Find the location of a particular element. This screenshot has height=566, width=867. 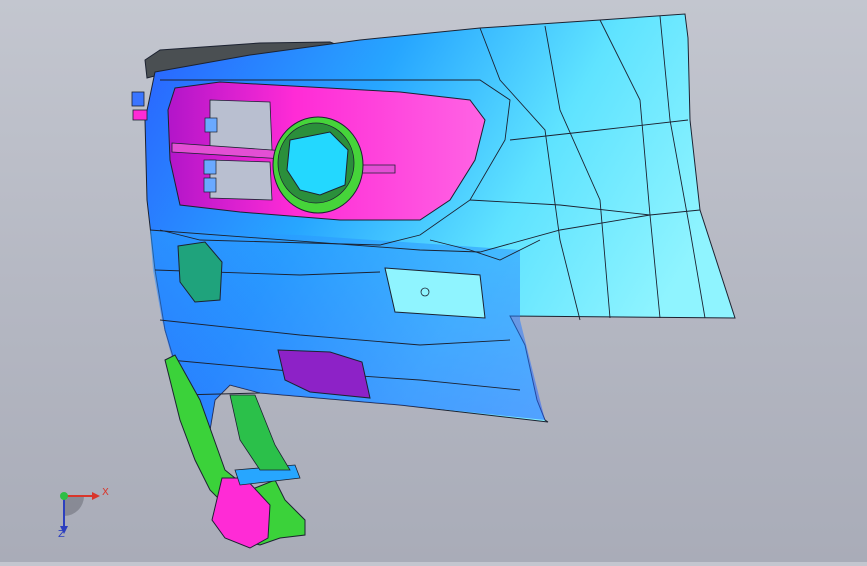

y-axis-dot is located at coordinates (64, 496).